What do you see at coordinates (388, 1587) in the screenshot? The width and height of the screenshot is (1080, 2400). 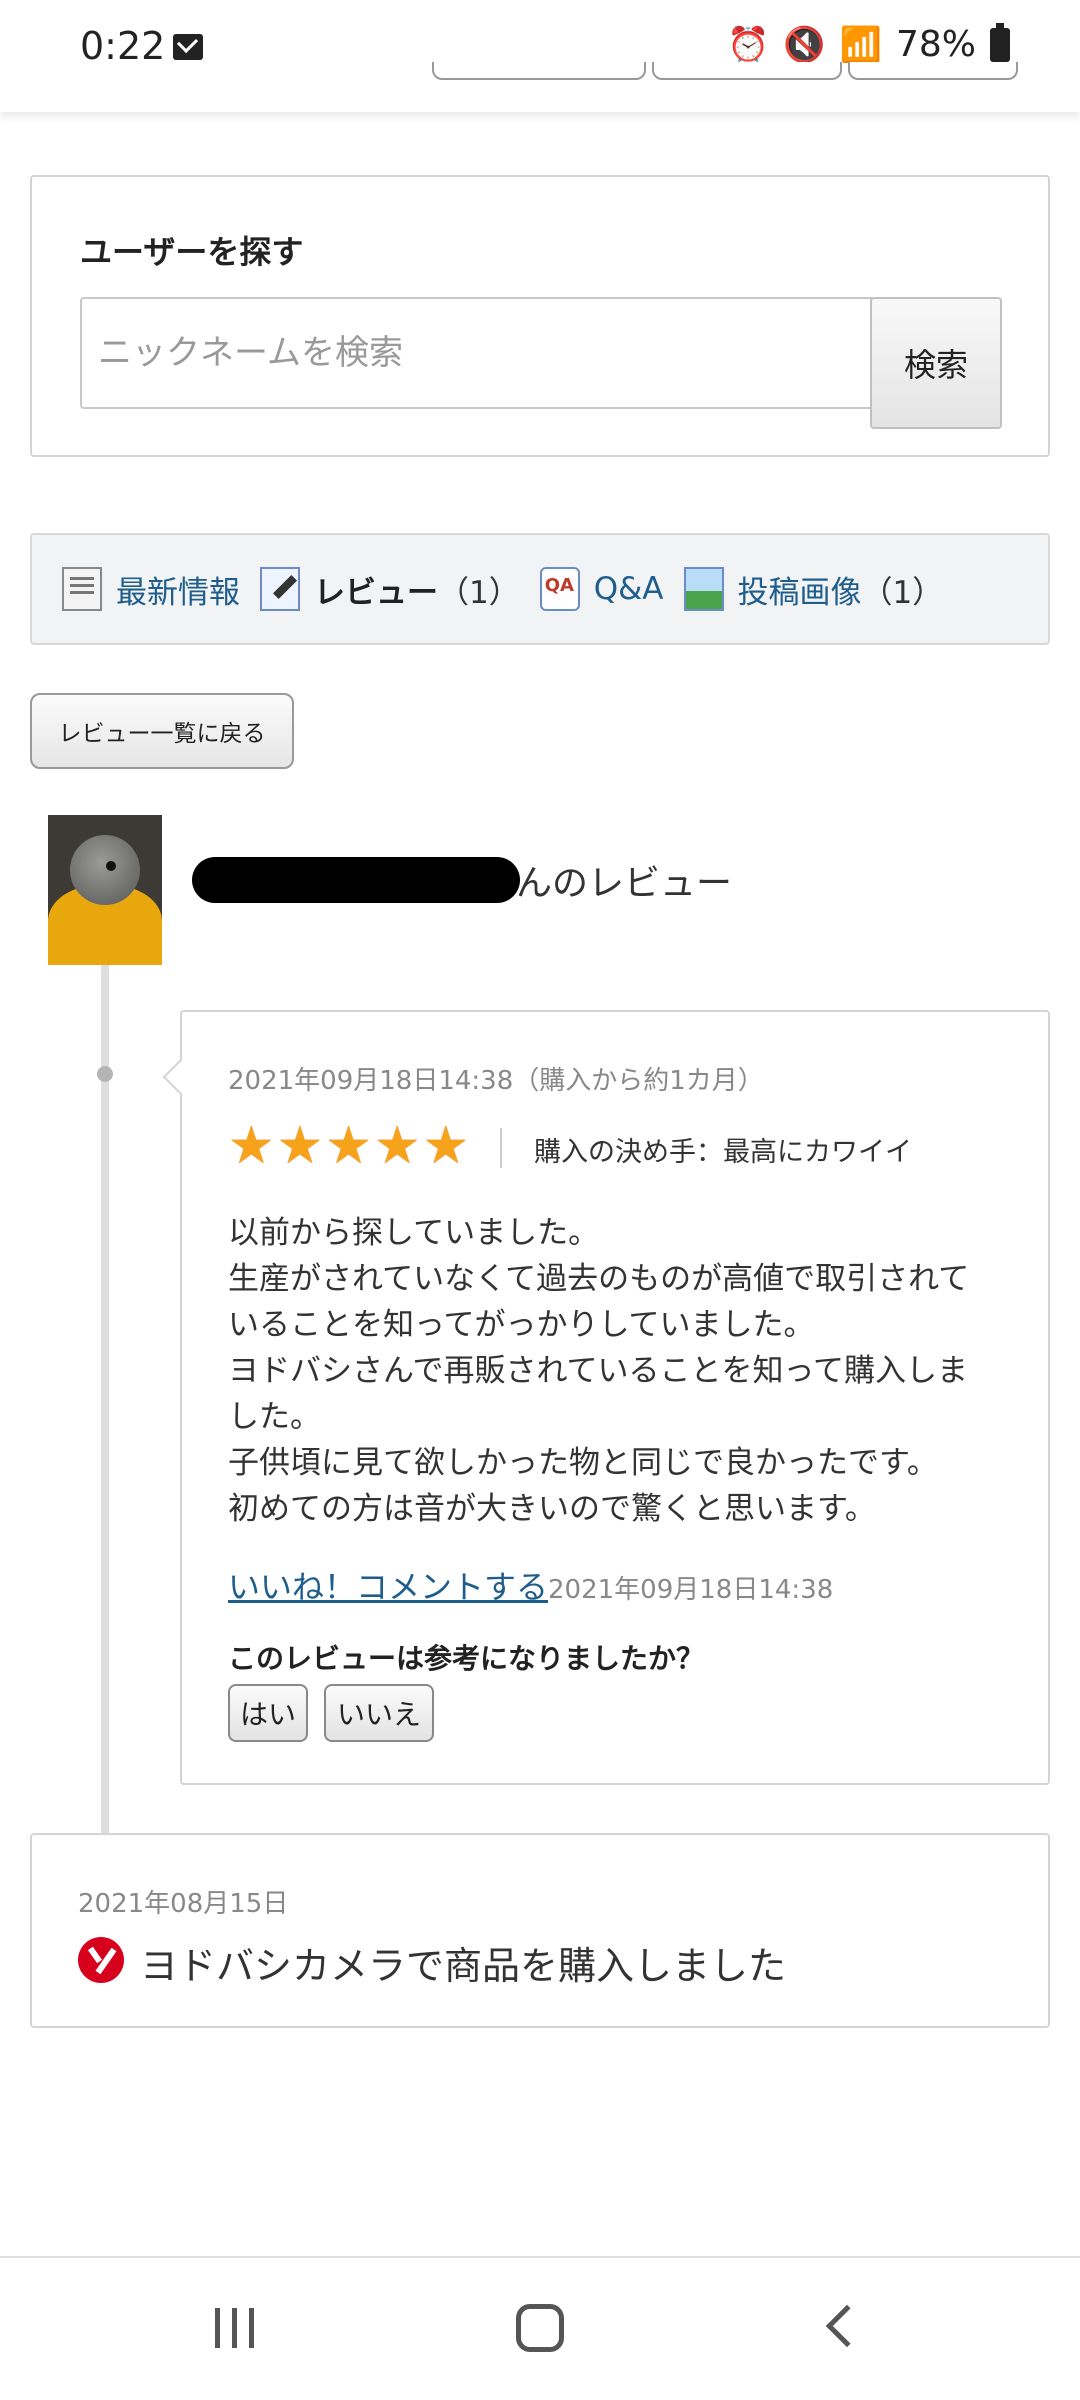 I see `like-comment-link: いいね！コメントする` at bounding box center [388, 1587].